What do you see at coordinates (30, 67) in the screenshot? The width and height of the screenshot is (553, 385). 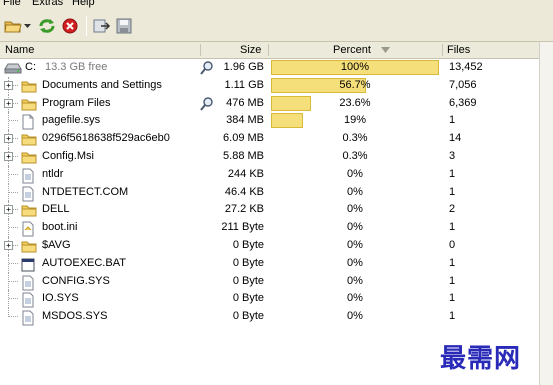 I see `item-name: C:` at bounding box center [30, 67].